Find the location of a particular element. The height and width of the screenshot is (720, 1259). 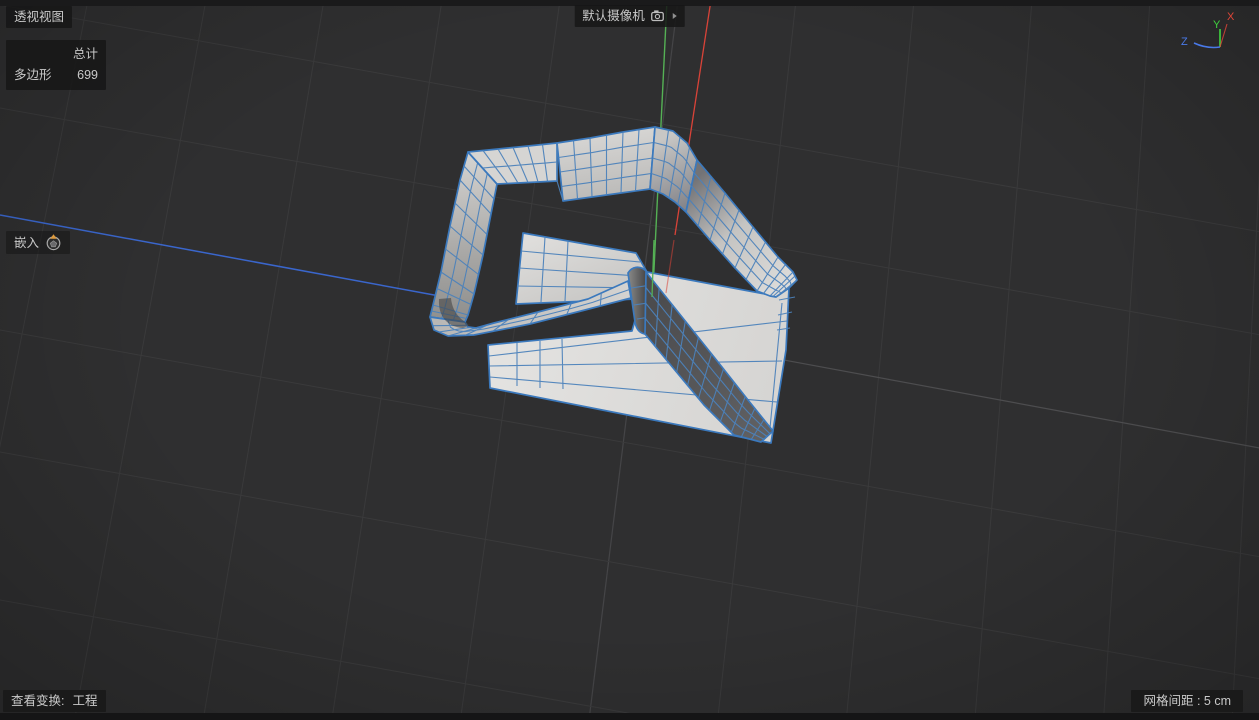

embed-tag-label: 嵌入 is located at coordinates (27, 242).